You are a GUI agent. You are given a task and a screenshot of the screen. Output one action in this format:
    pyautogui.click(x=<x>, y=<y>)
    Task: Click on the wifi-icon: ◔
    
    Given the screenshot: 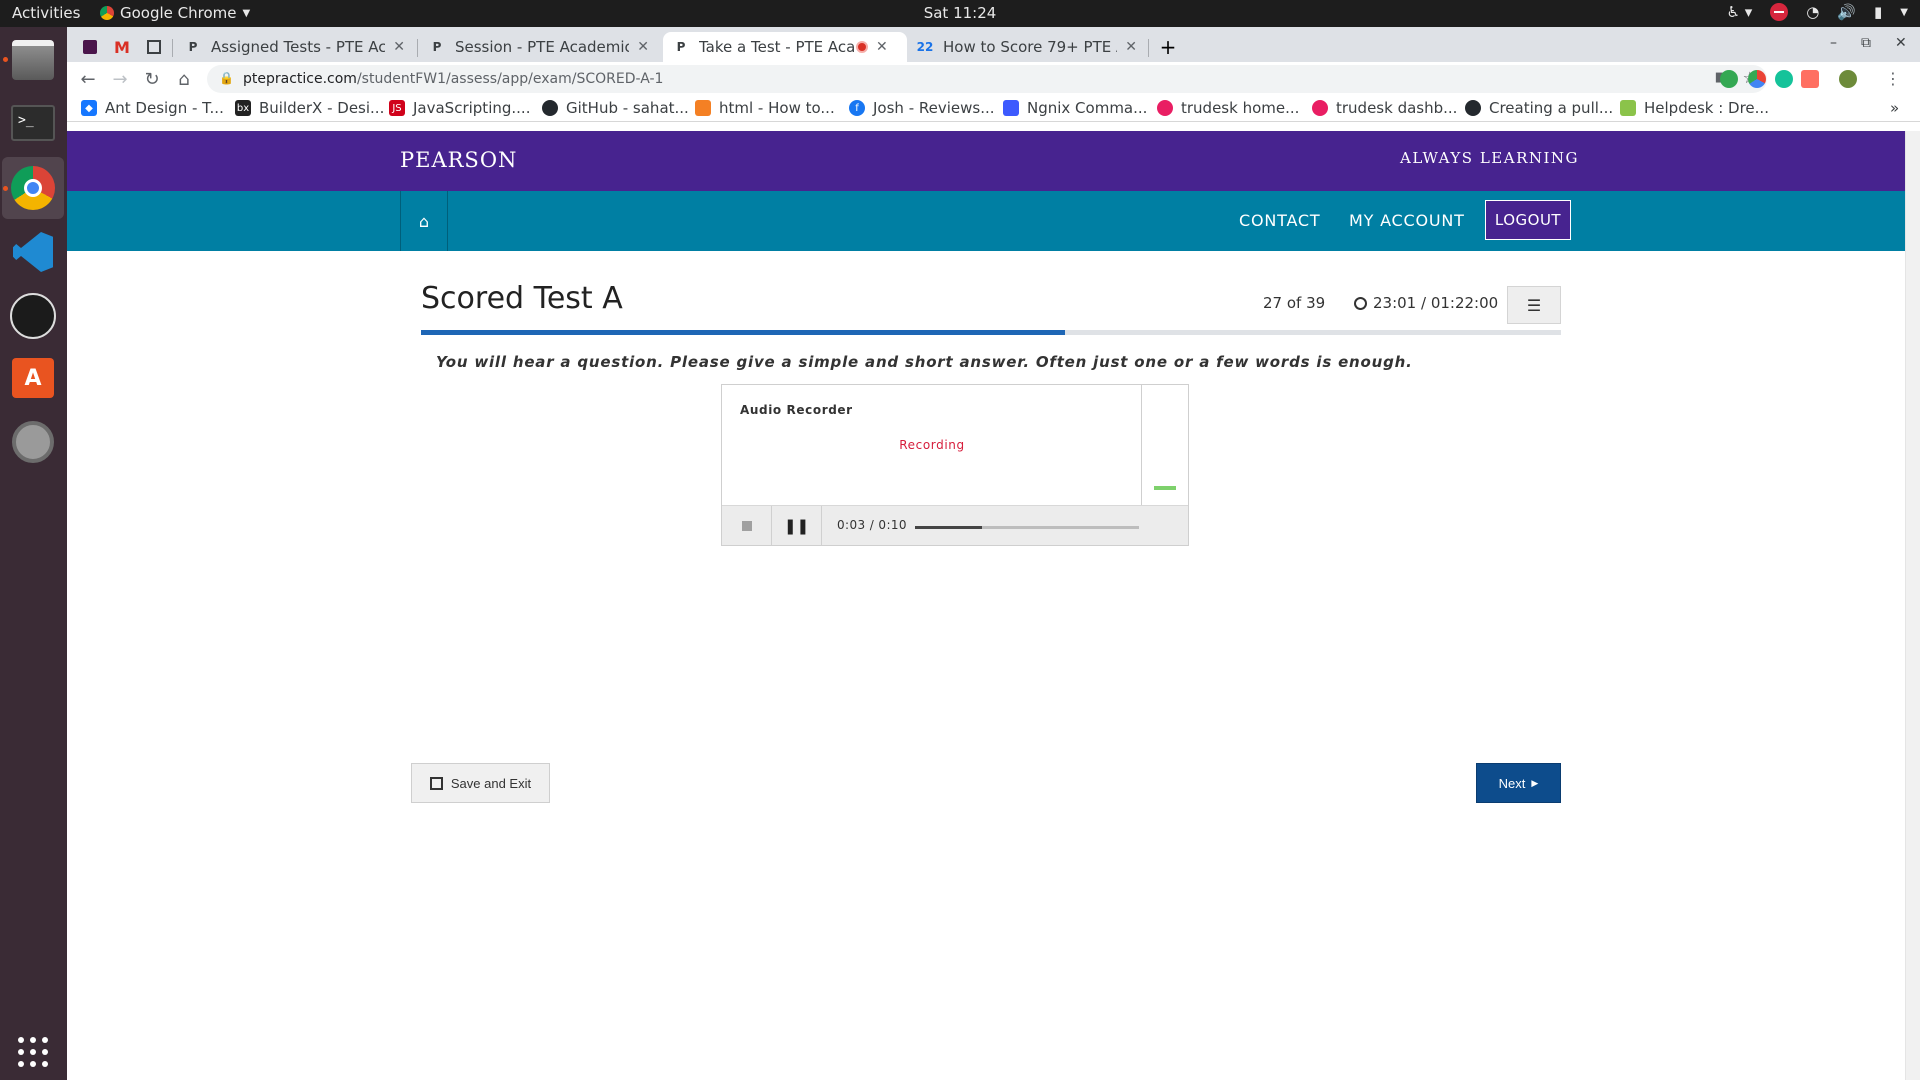 What is the action you would take?
    pyautogui.click(x=1812, y=12)
    